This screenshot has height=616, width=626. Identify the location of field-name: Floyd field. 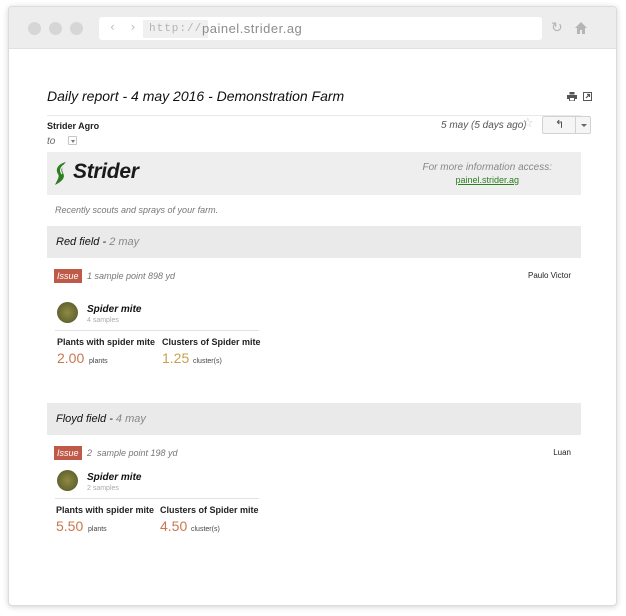
(81, 419).